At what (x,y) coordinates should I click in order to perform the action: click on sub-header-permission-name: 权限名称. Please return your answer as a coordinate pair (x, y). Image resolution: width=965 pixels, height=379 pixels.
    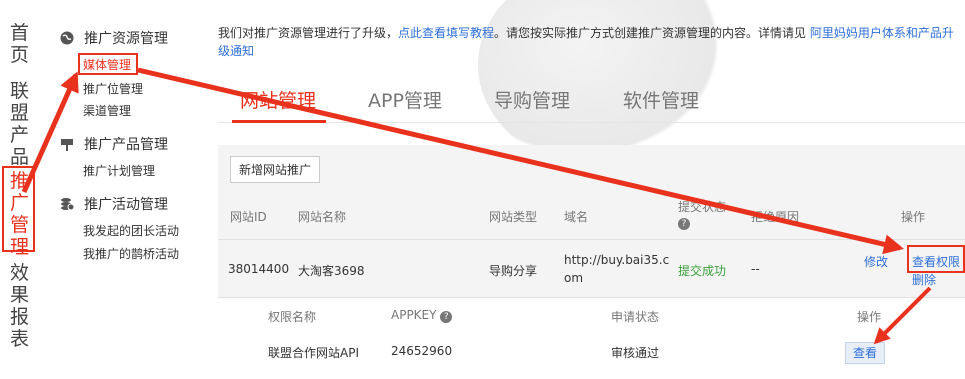
    Looking at the image, I should click on (292, 317).